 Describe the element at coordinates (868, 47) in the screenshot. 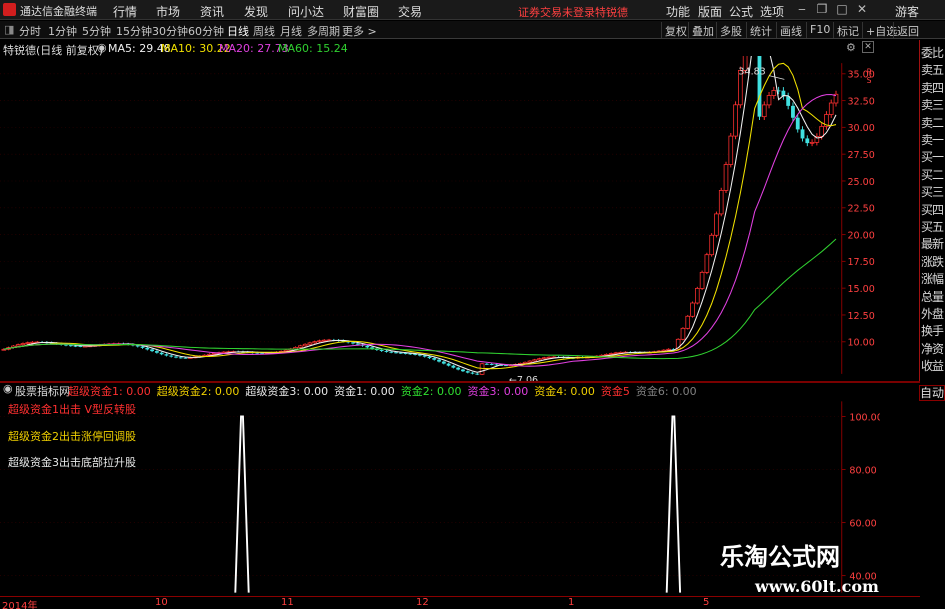

I see `chart-close-icon: ✕` at that location.